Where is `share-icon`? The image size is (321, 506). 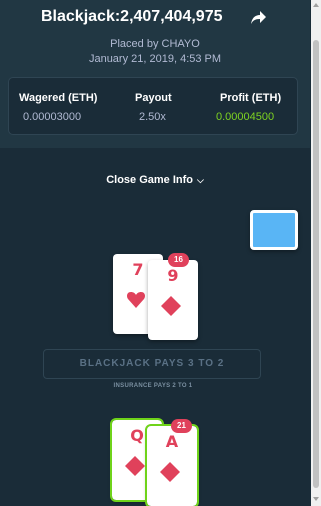
share-icon is located at coordinates (259, 17).